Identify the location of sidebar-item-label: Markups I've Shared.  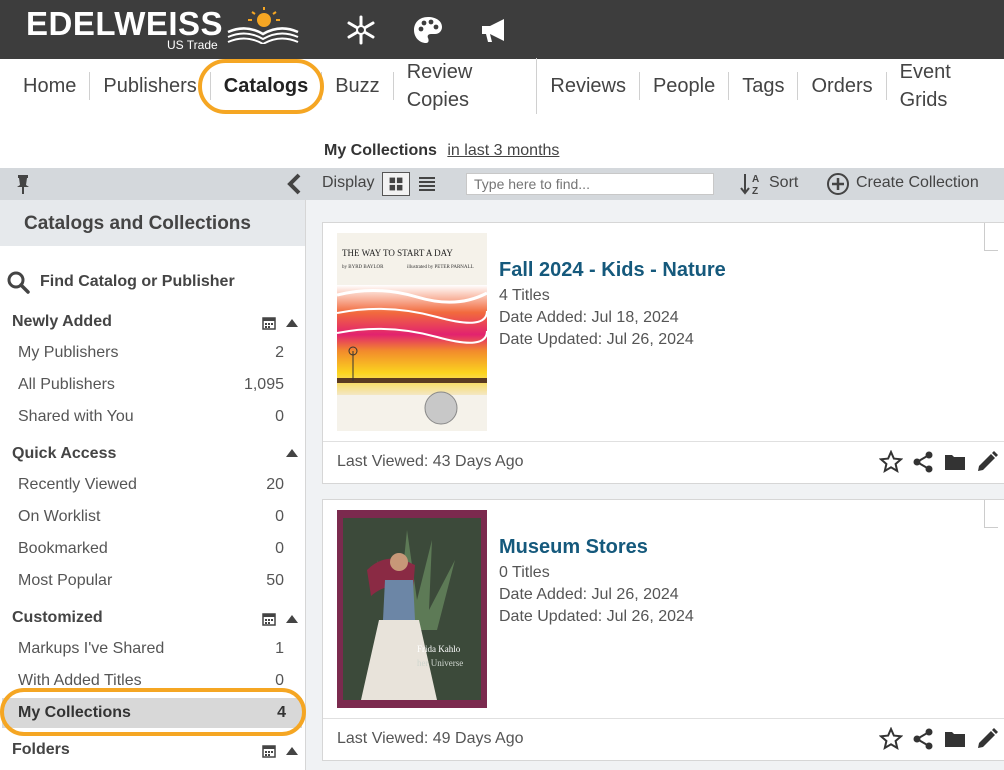
(91, 648).